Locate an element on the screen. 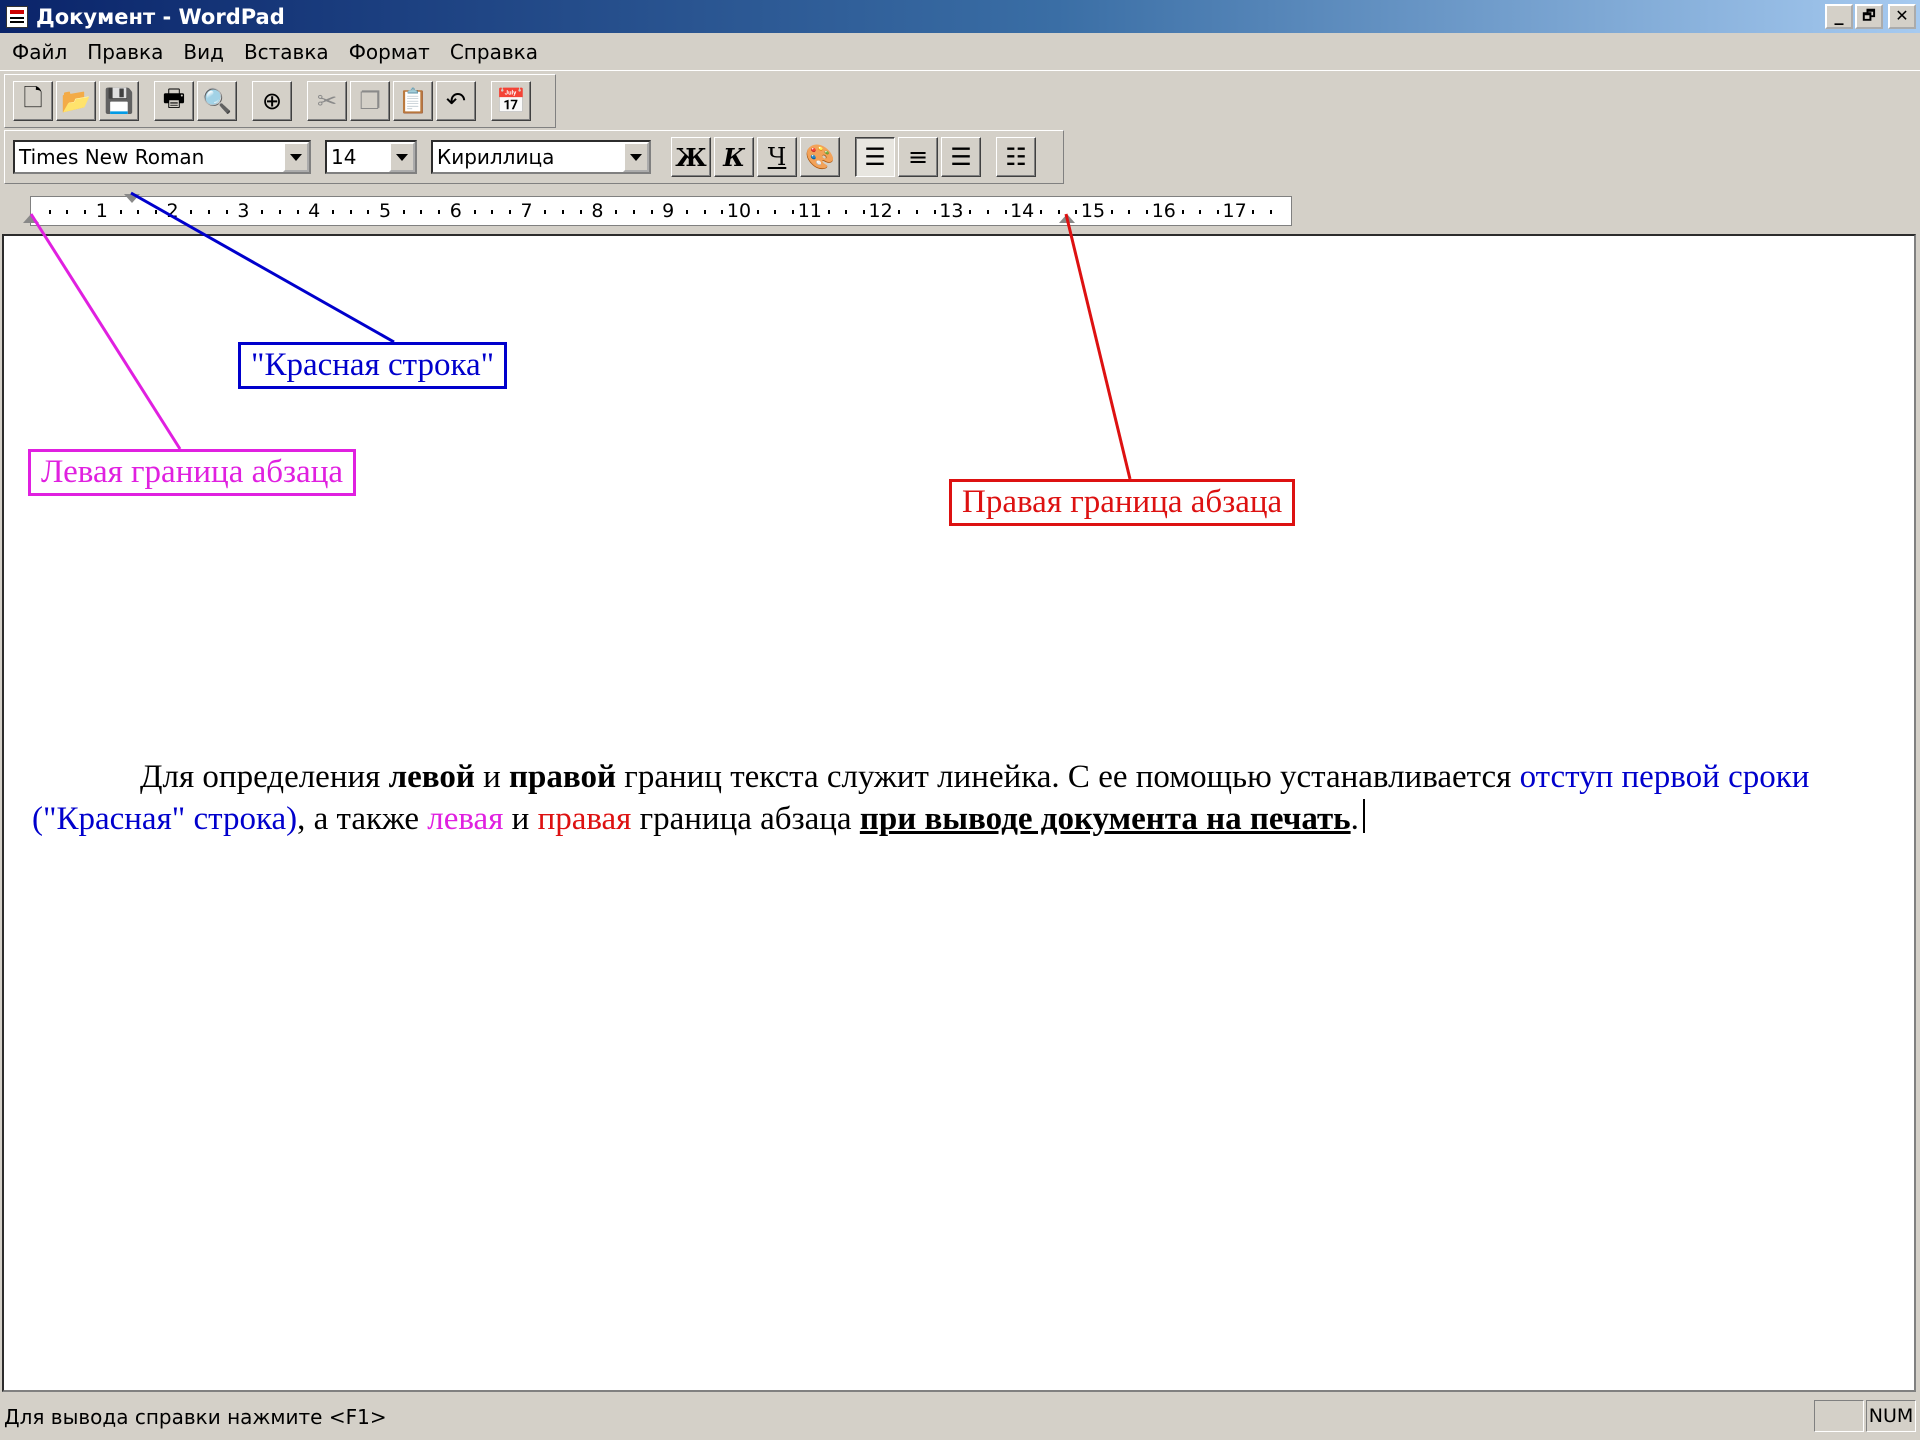 The width and height of the screenshot is (1920, 1440). standard-toolbar: 🗋 📂 💾 🖶 🔍 ⊕ ✂ ❐ 📋 ↶ 📅 is located at coordinates (280, 101).